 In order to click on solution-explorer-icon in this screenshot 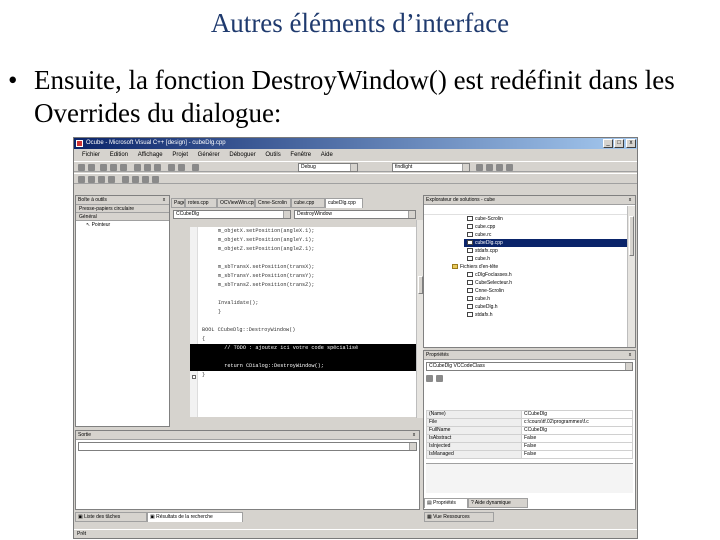, I will do `click(489, 167)`.